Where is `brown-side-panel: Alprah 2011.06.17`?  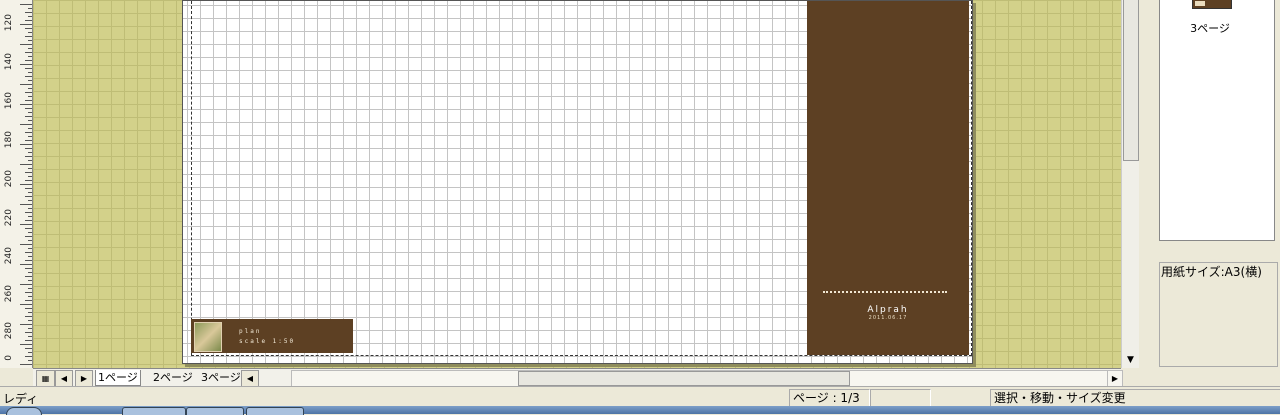
brown-side-panel: Alprah 2011.06.17 is located at coordinates (888, 178).